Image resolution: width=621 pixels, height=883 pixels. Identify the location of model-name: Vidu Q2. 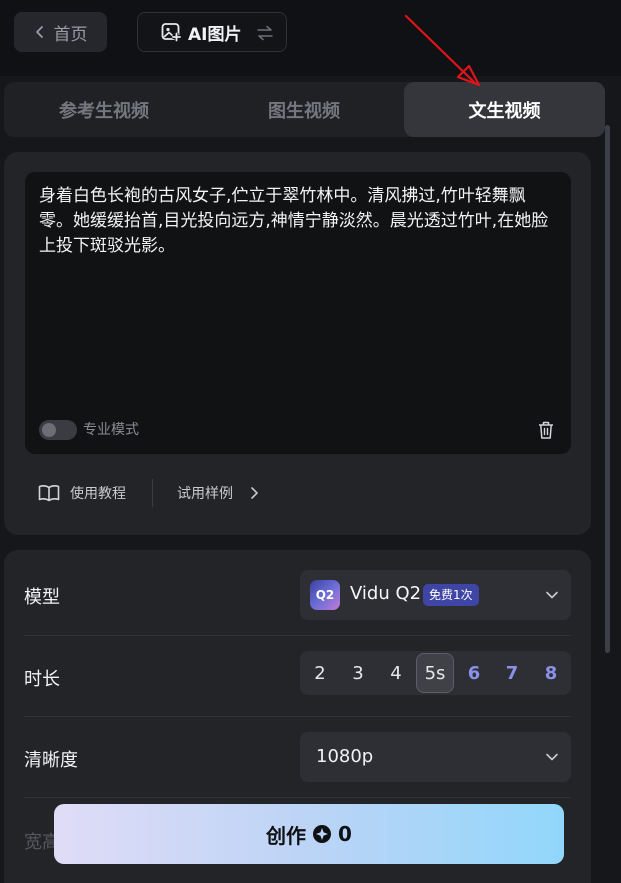
(386, 593).